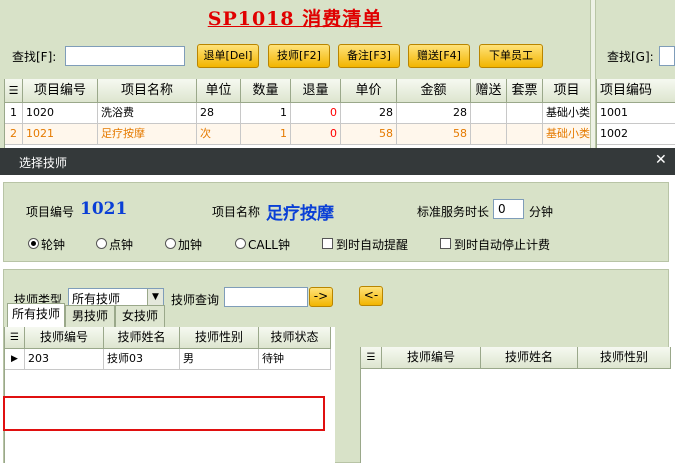  I want to click on tech-list-table: ☰ 技师编号 技师姓名 技师性别 技师状态 ▶ 203 技师03 男 待钟, so click(169, 395).